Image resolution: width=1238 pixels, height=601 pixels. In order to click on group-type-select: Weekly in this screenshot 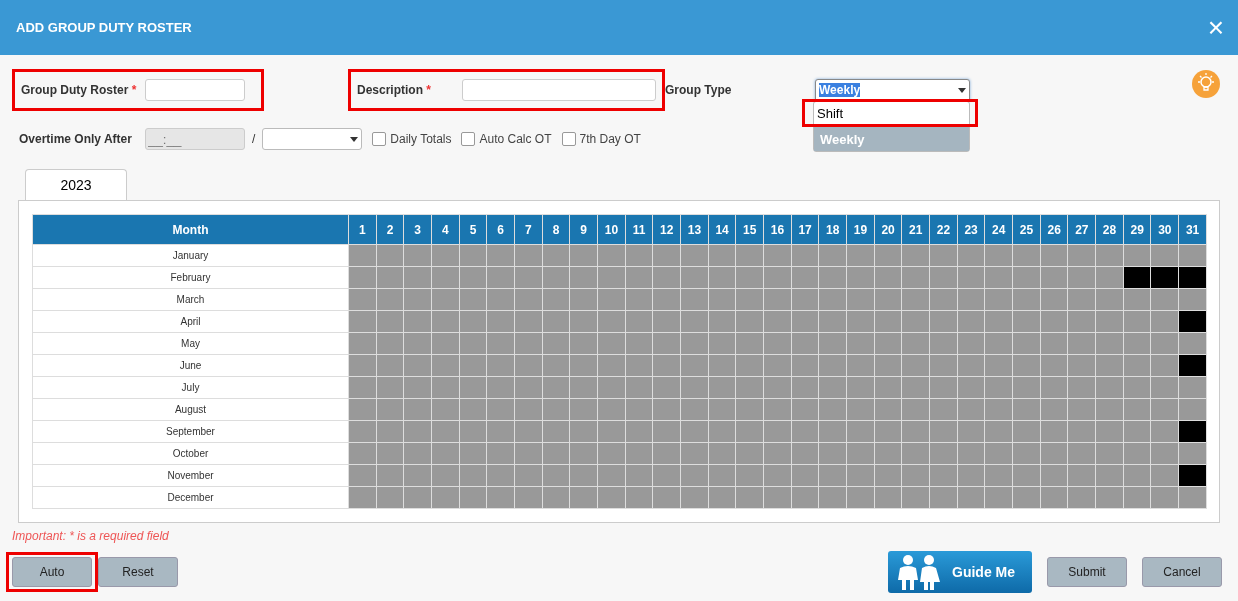, I will do `click(892, 90)`.